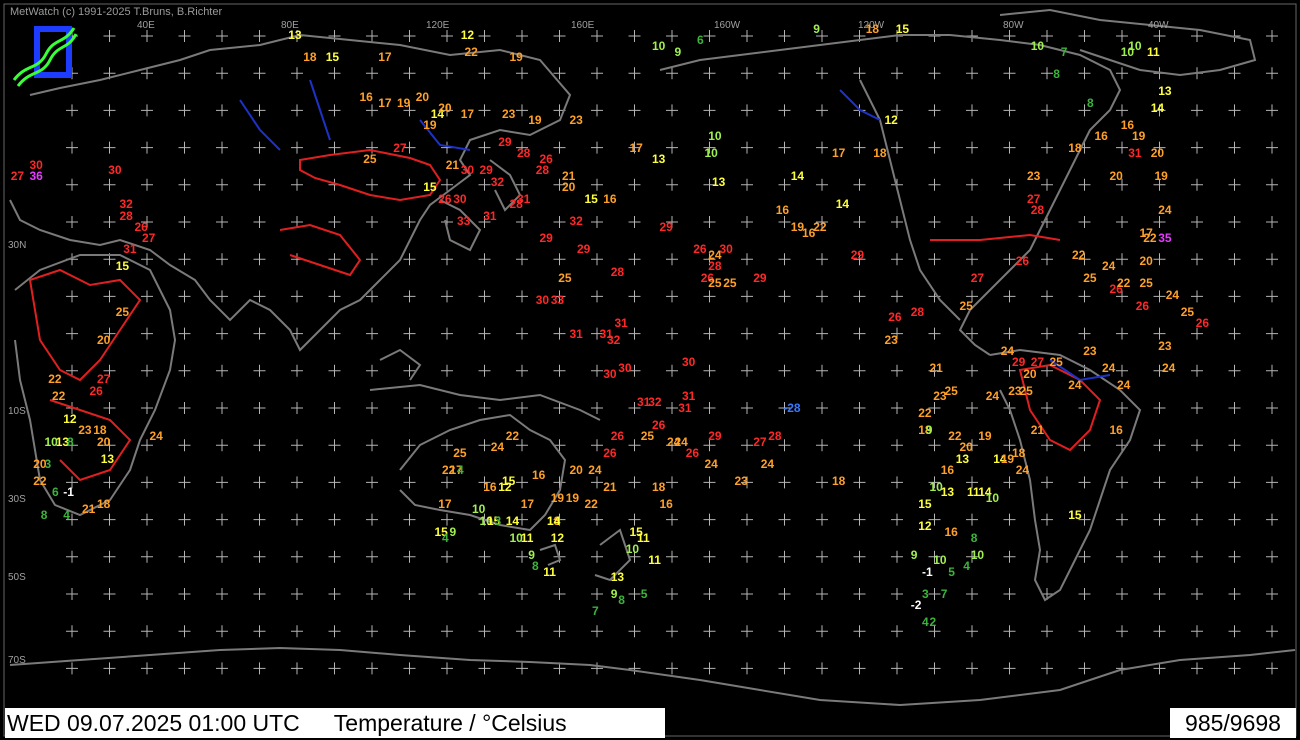  What do you see at coordinates (463, 221) in the screenshot?
I see `station-temperature: 33` at bounding box center [463, 221].